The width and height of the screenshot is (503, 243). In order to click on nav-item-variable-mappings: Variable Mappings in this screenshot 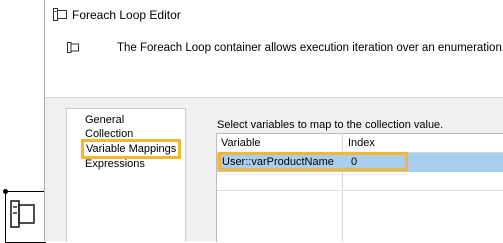, I will do `click(131, 149)`.